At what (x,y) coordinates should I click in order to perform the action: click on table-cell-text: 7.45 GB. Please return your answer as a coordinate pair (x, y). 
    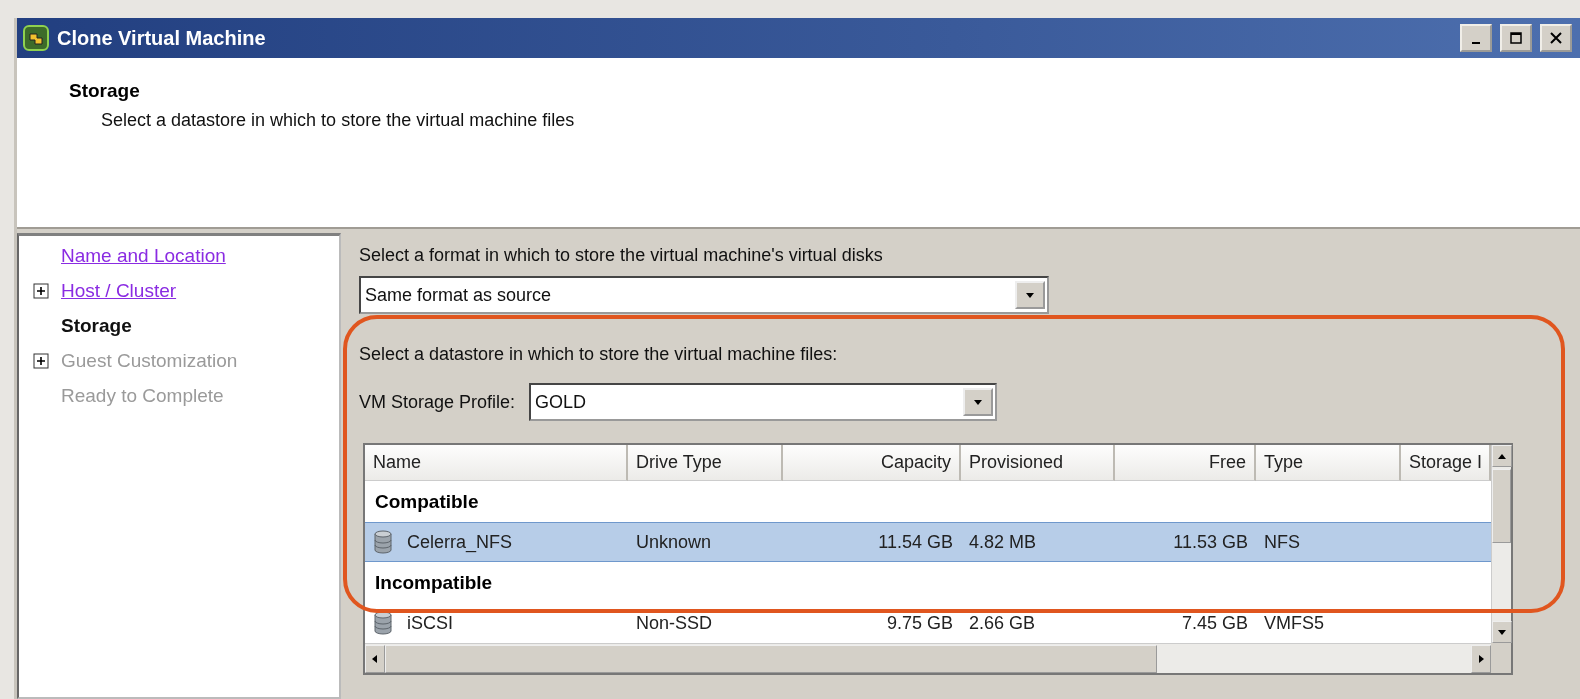
    Looking at the image, I should click on (1214, 623).